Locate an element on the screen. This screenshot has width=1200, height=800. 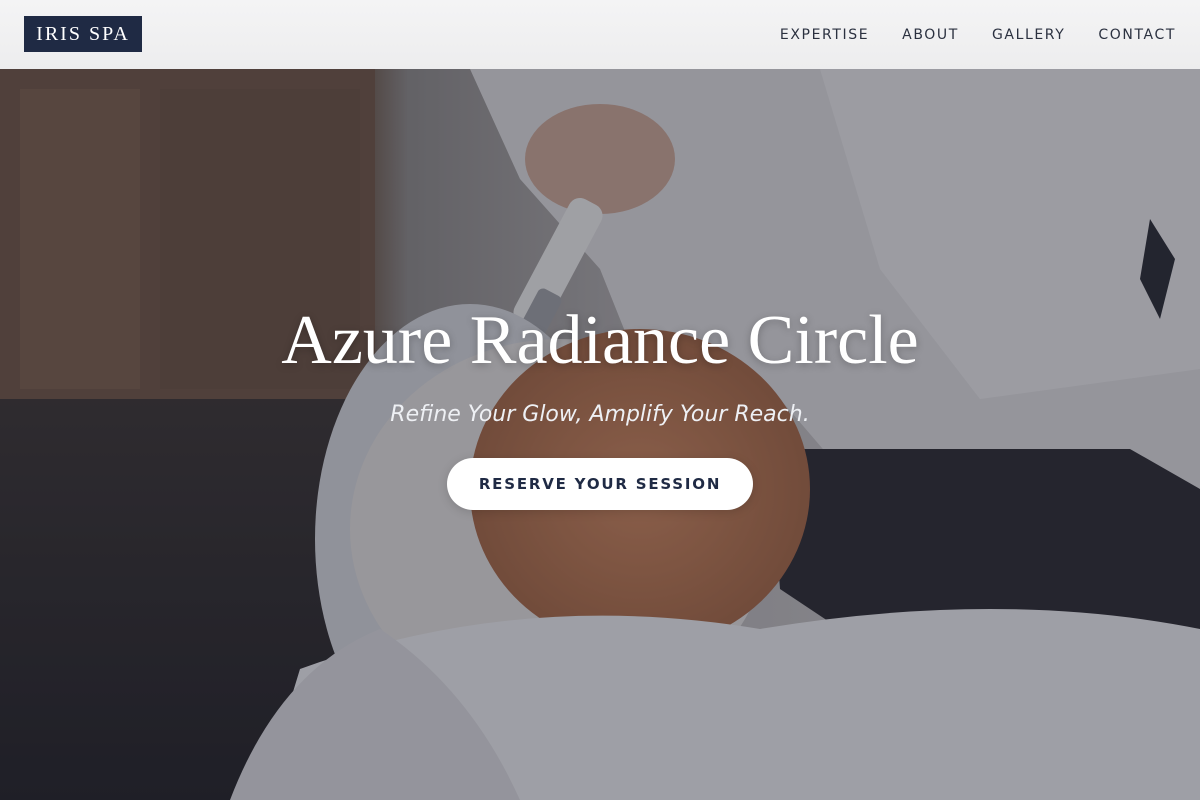
hero-subtitle: Refine Your Glow, Amplify Your Reach. is located at coordinates (600, 414).